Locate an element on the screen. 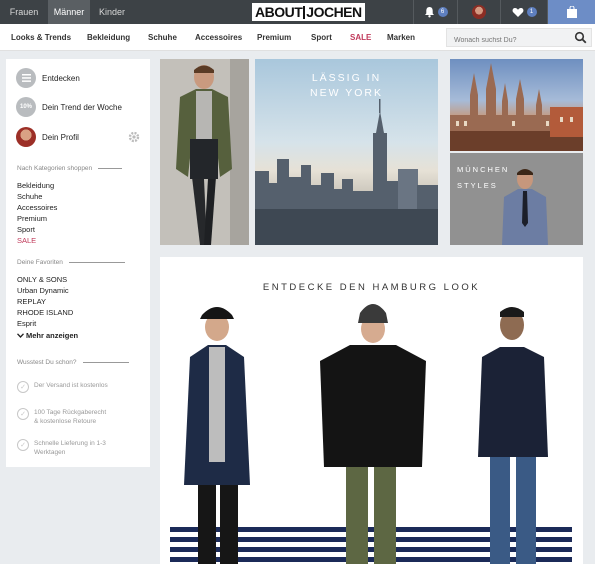 The height and width of the screenshot is (564, 595). categories-heading-text: Nach Kategorien shoppen is located at coordinates (55, 168).